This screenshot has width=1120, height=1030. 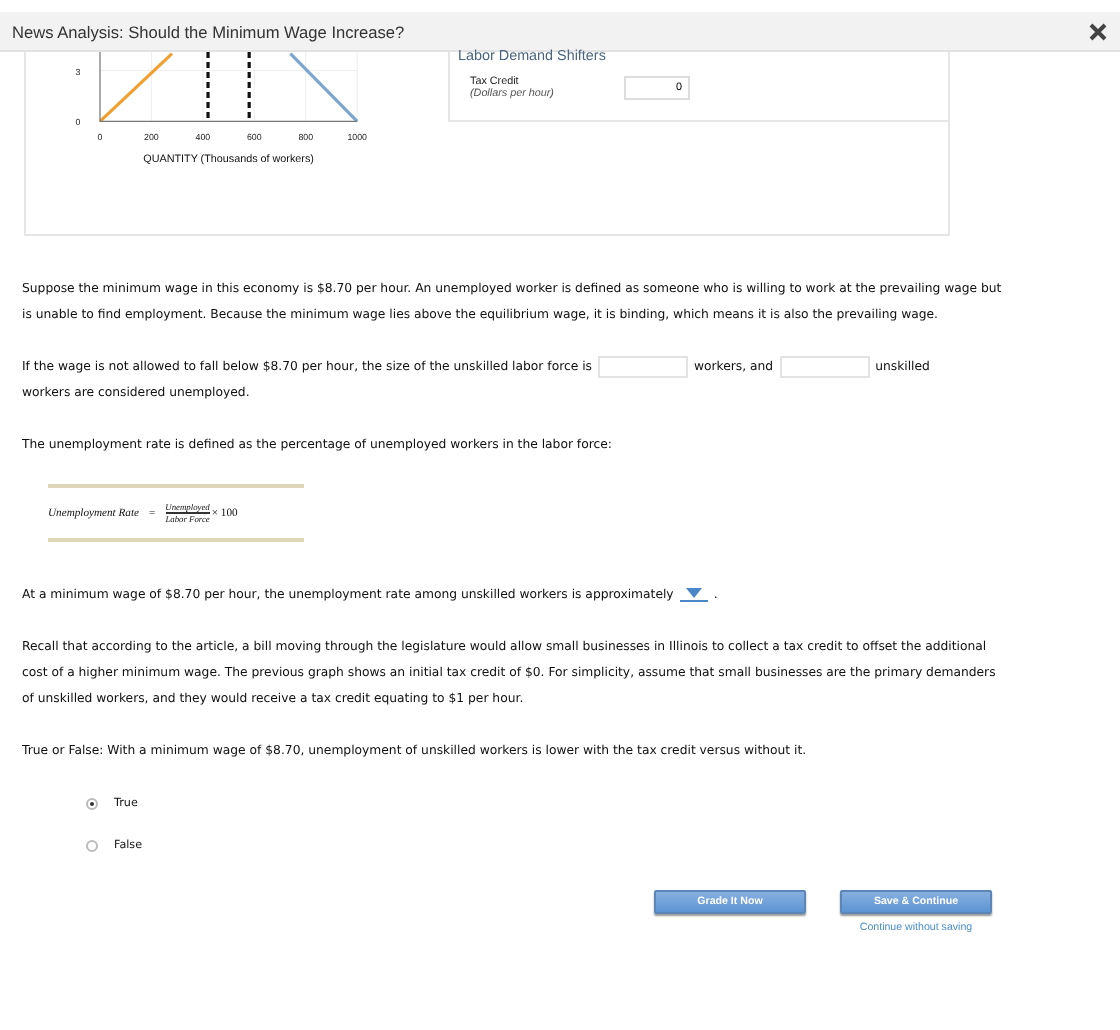 I want to click on dropdown, so click(x=693, y=594).